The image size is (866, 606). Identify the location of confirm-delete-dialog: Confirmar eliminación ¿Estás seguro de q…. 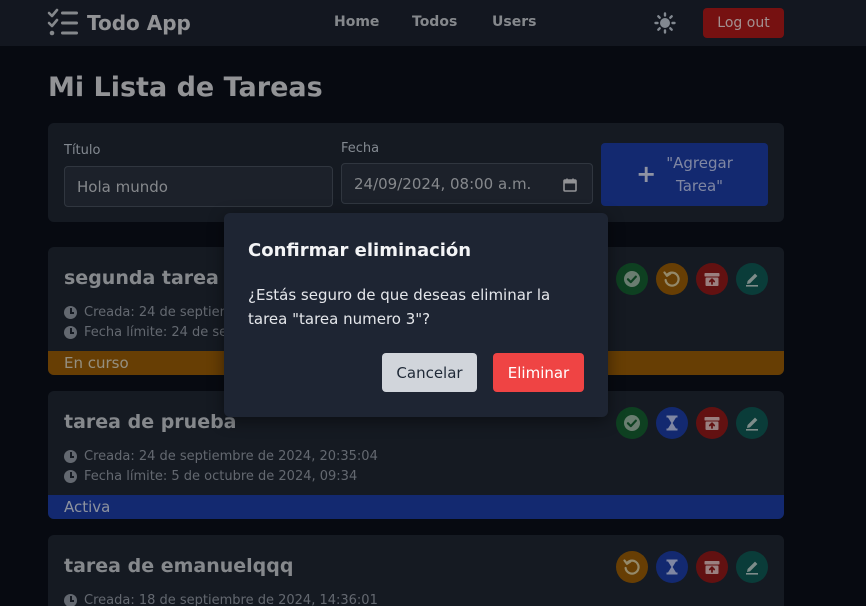
(416, 315).